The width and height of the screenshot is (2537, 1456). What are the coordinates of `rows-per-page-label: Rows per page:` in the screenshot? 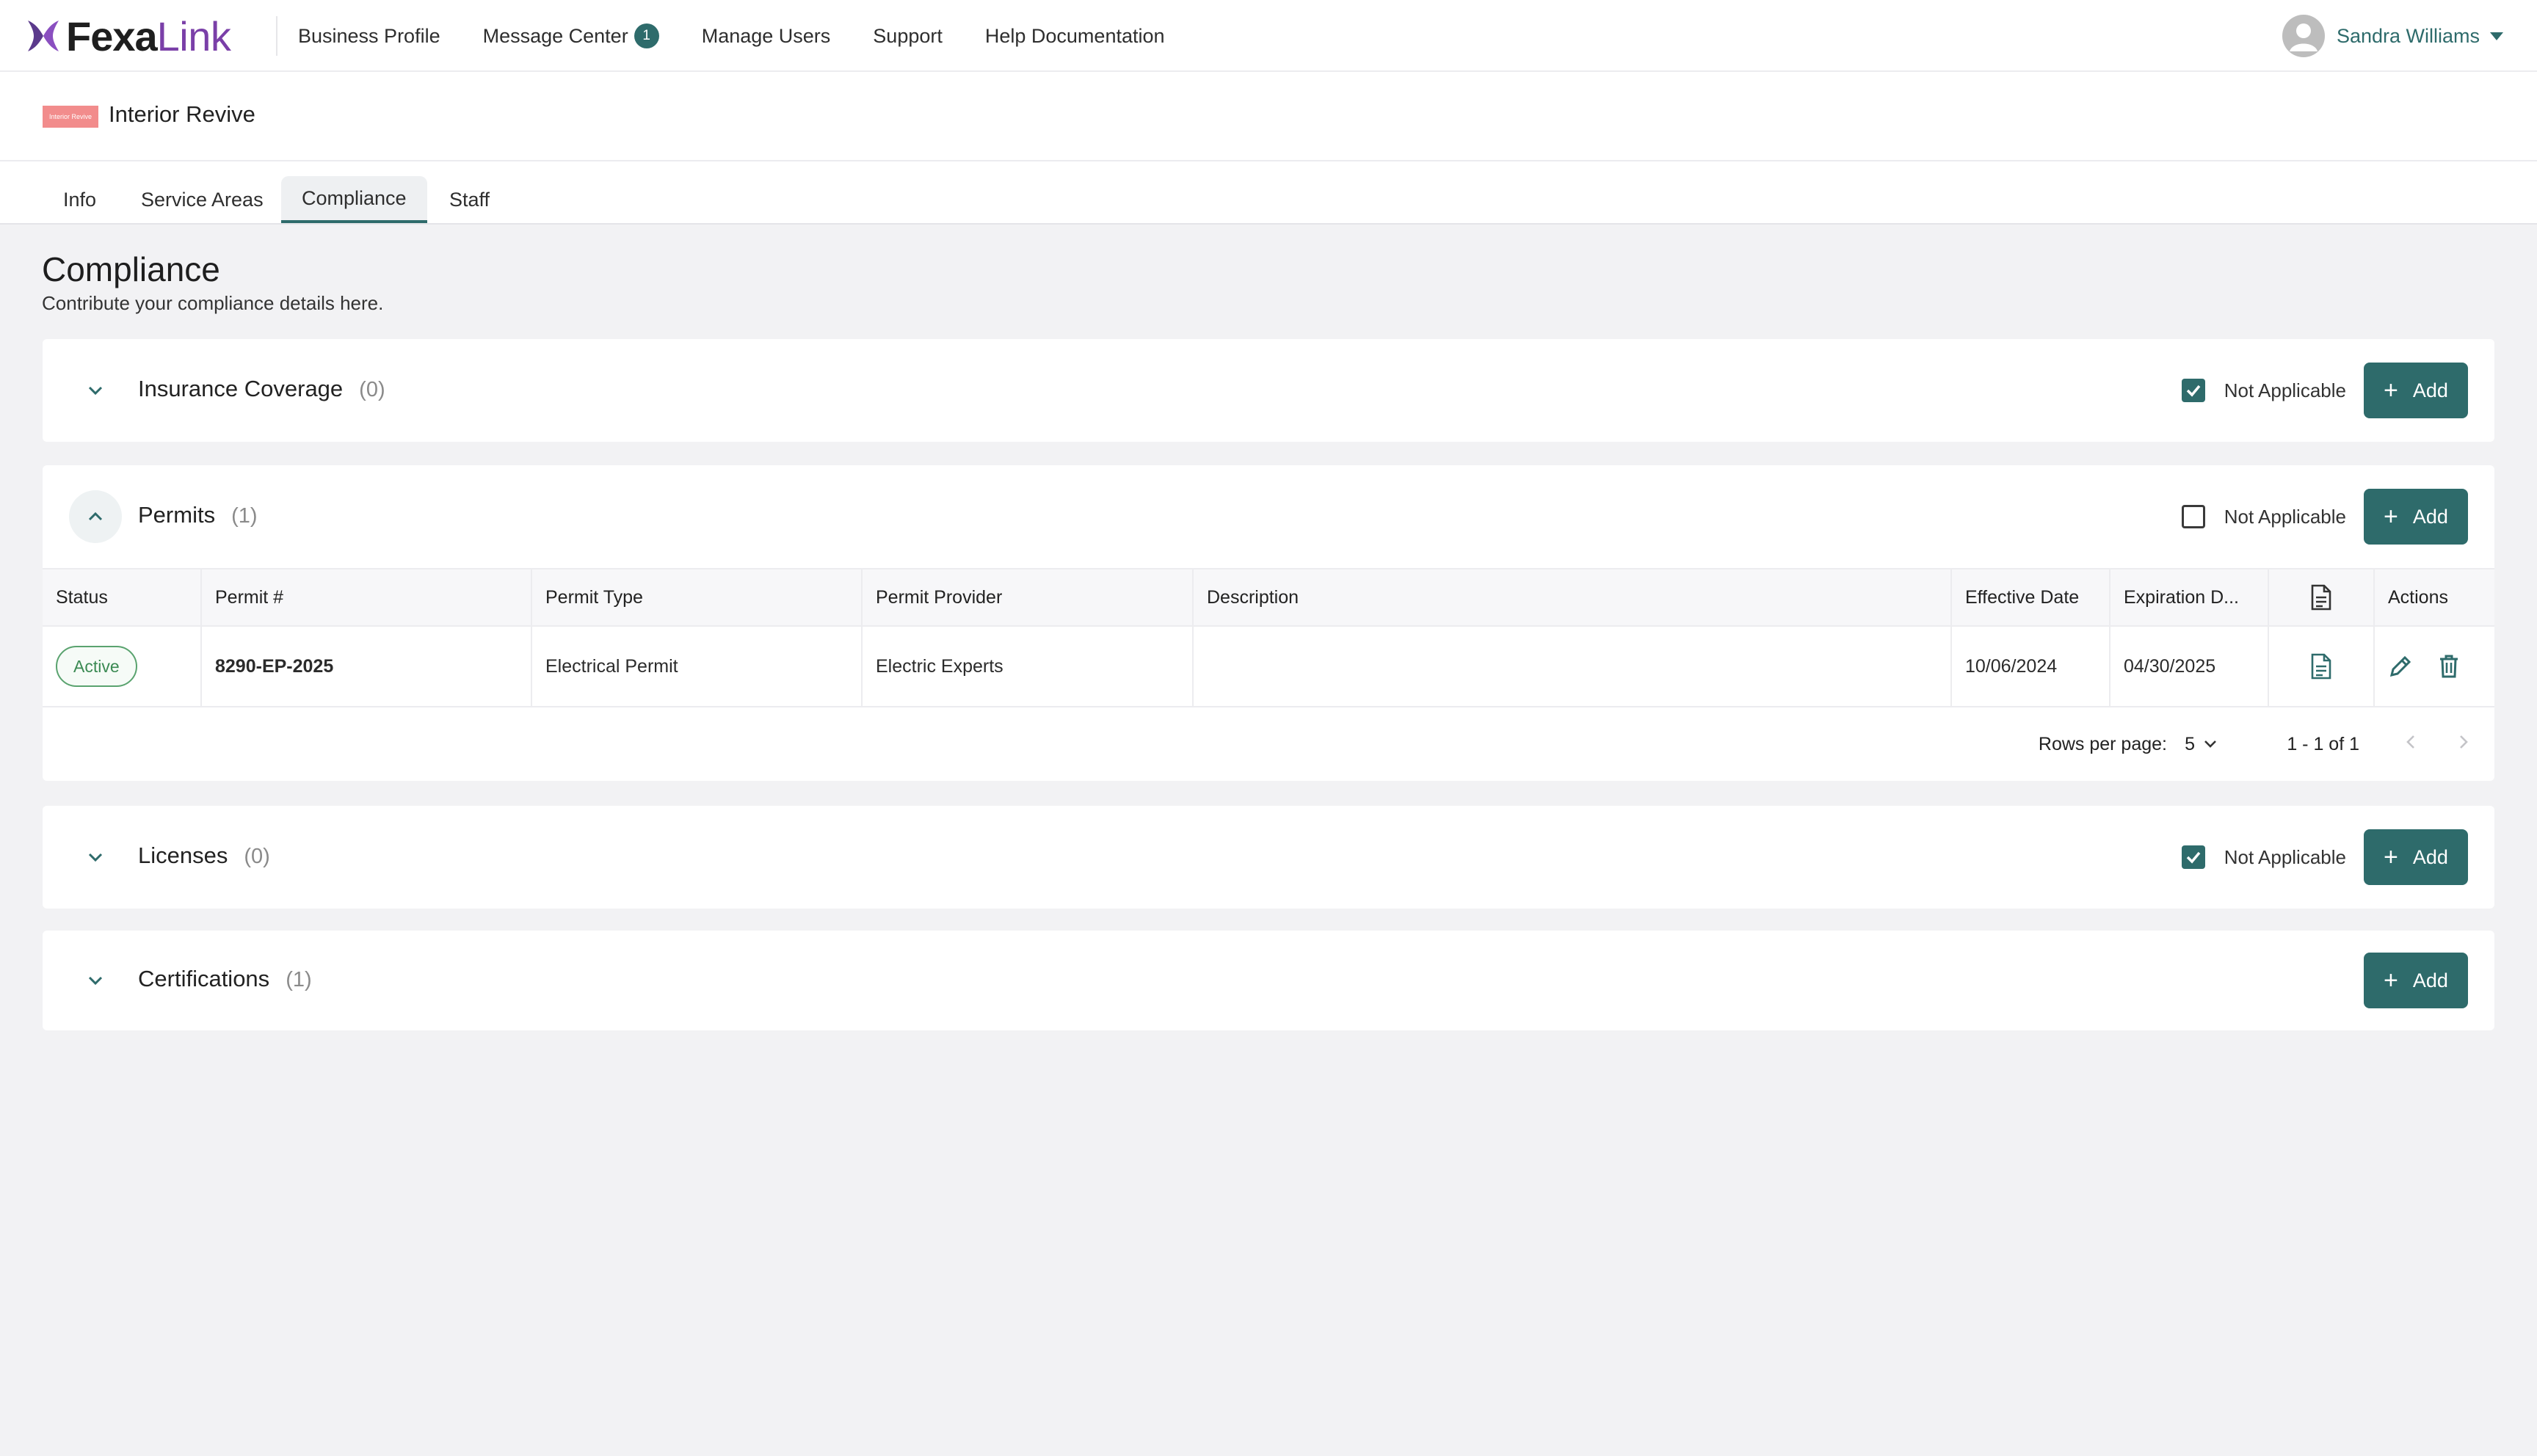 It's located at (2102, 744).